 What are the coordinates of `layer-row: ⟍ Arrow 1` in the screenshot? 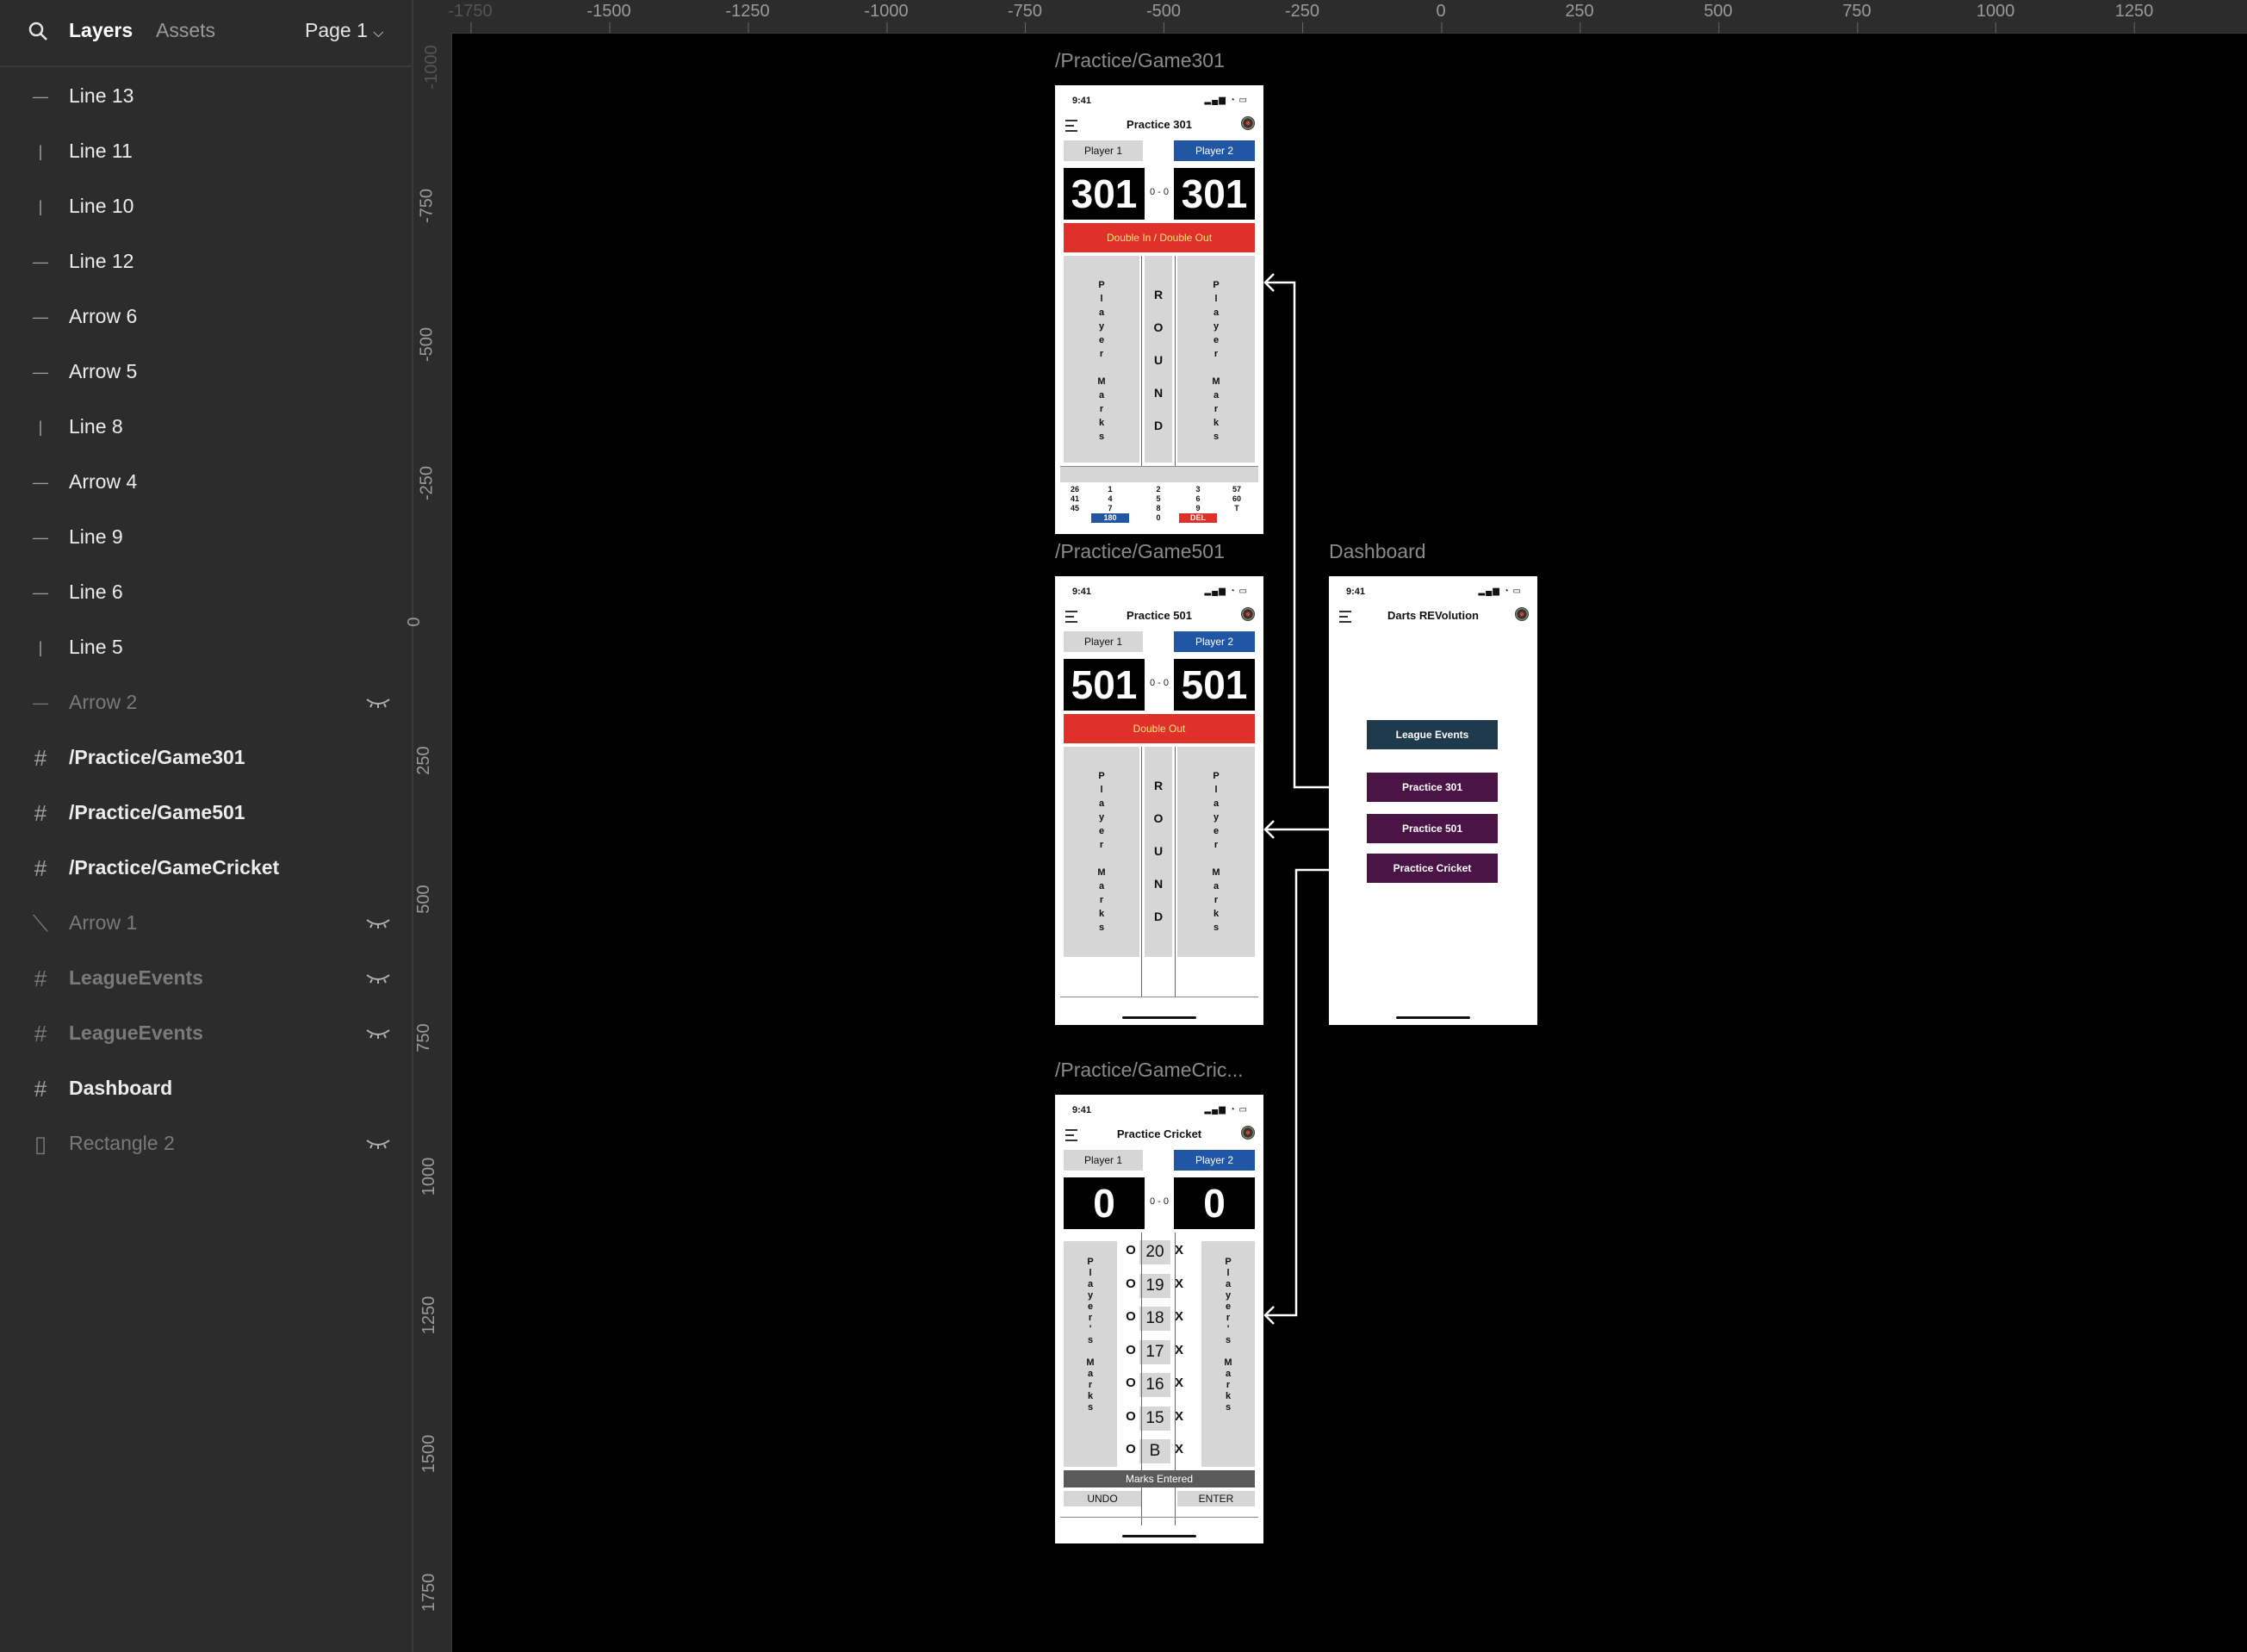 It's located at (206, 923).